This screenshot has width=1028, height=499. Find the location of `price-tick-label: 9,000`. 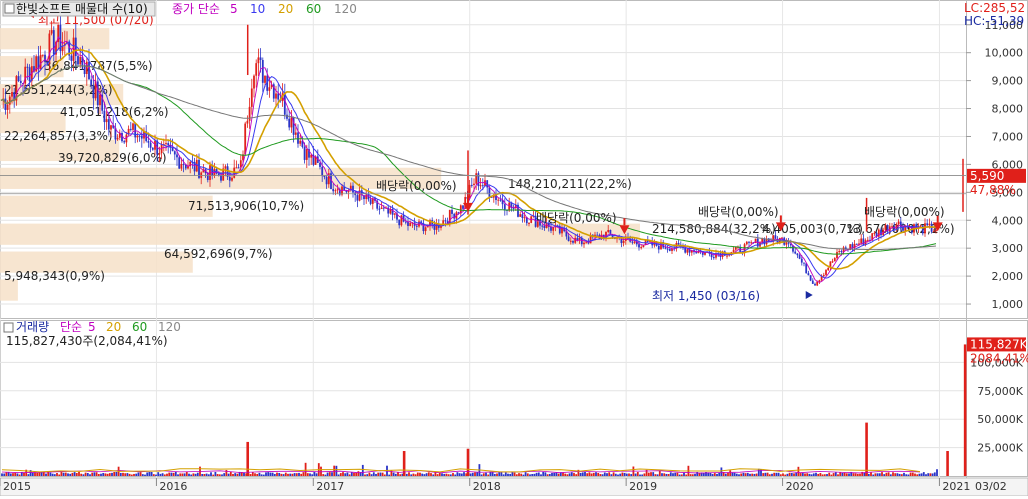

price-tick-label: 9,000 is located at coordinates (1008, 81).